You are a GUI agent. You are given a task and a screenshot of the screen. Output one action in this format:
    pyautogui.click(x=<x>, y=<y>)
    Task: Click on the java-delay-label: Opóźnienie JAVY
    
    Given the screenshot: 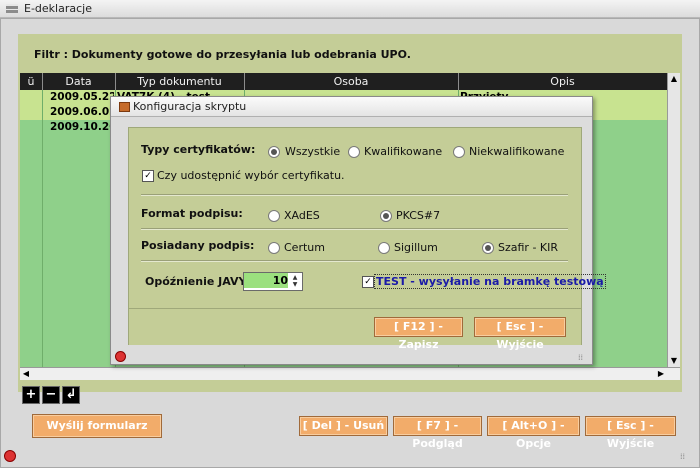 What is the action you would take?
    pyautogui.click(x=196, y=281)
    